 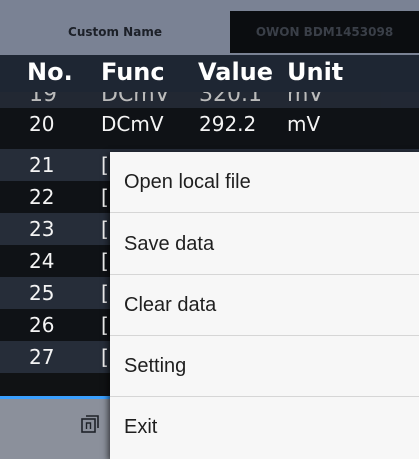 I want to click on tab-device-name: OWON BDM1453098, so click(x=324, y=32).